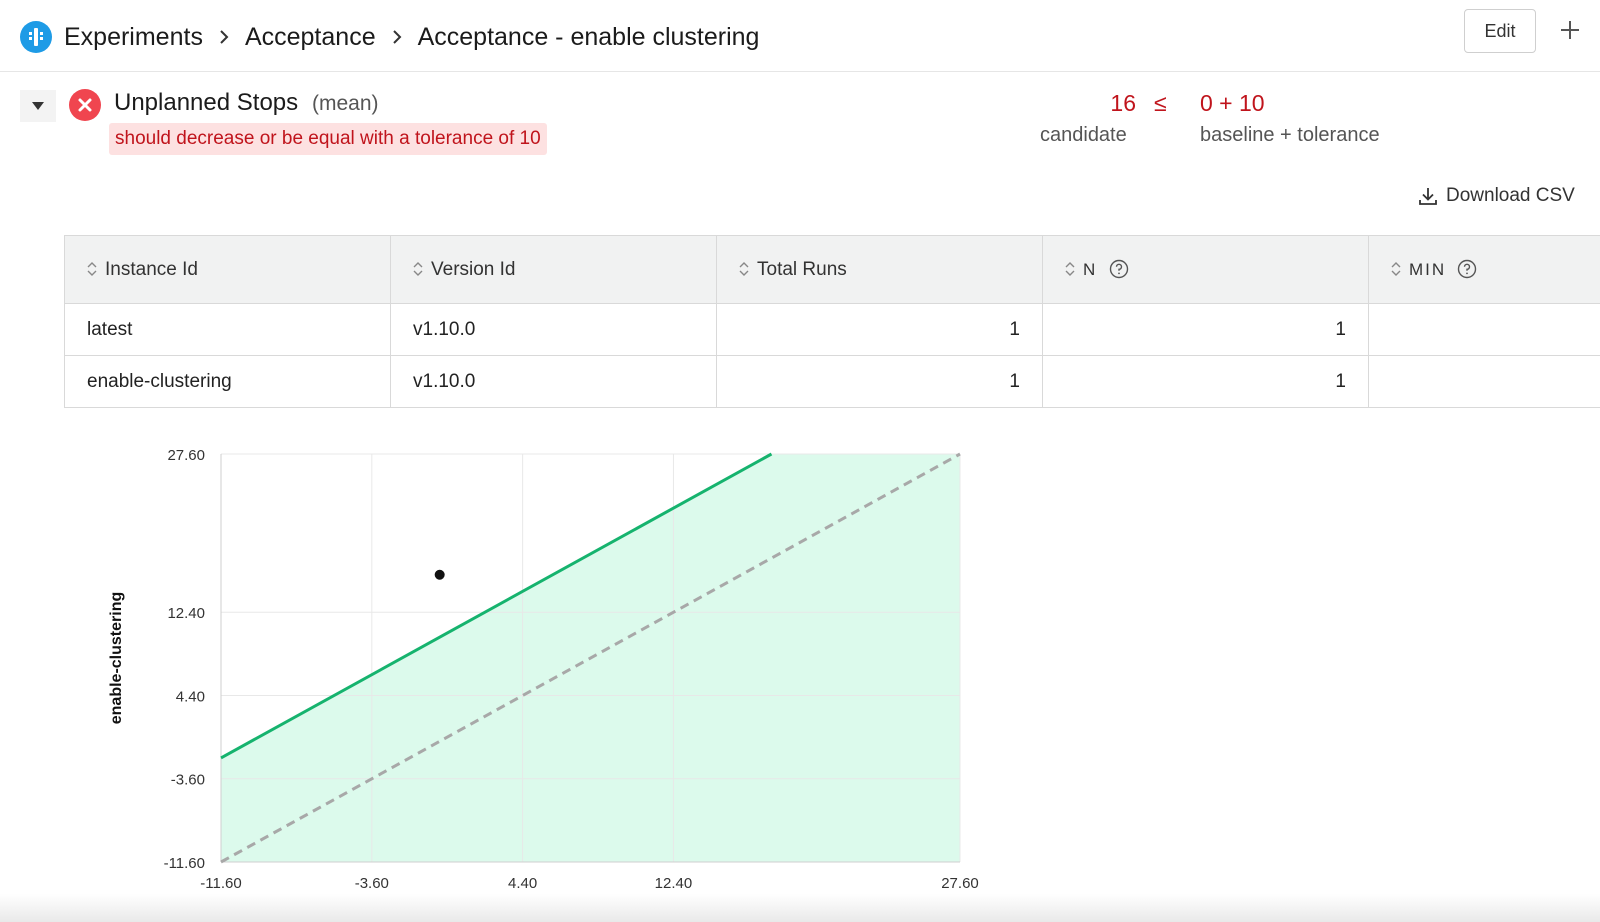 This screenshot has width=1600, height=922. I want to click on cell-instance-id: enable-clustering, so click(227, 381).